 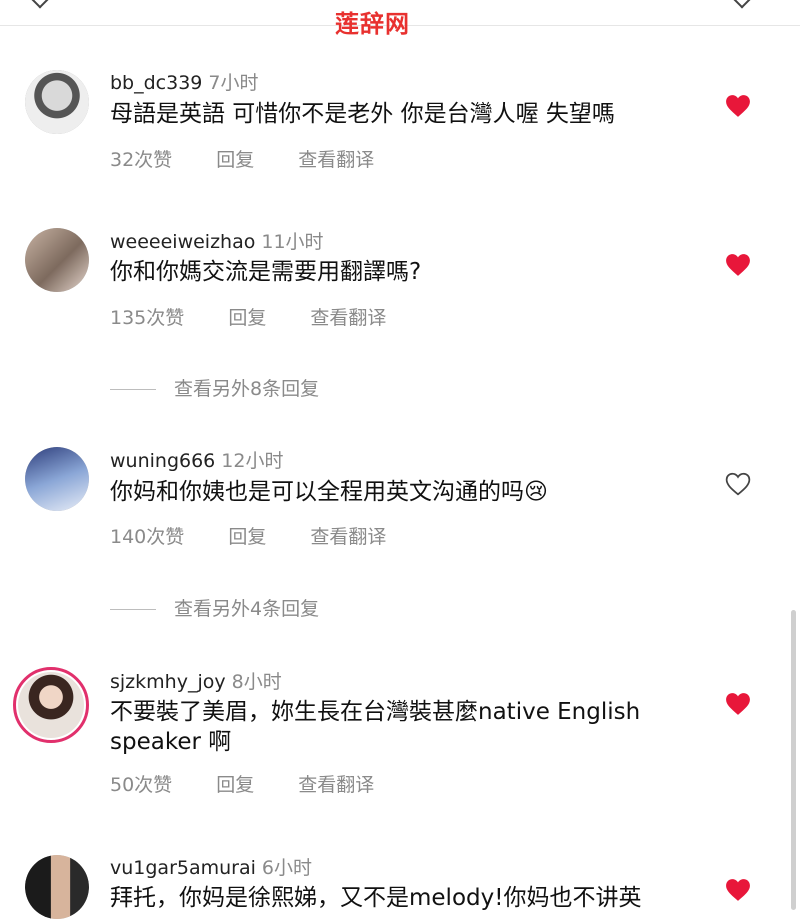 I want to click on comment-text: 你和你媽交流是需要用翻譯嗎?, so click(x=266, y=272).